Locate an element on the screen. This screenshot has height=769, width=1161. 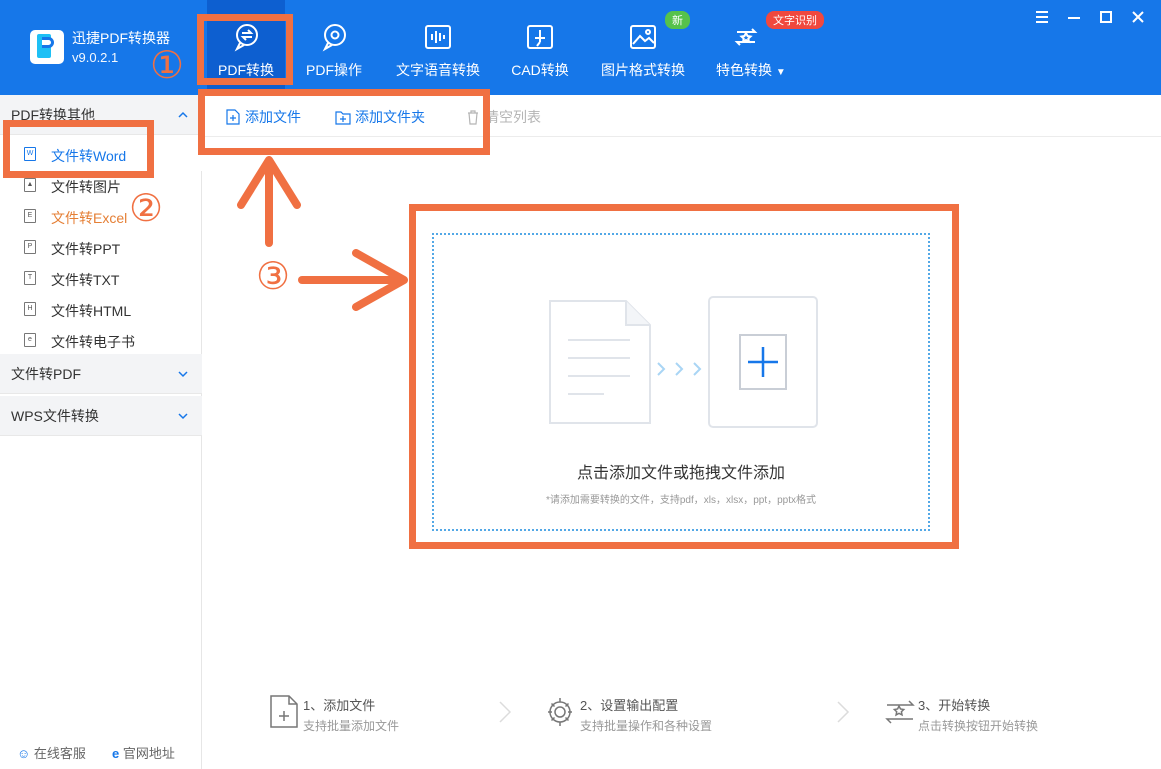
section-label: 文件转PDF is located at coordinates (46, 374).